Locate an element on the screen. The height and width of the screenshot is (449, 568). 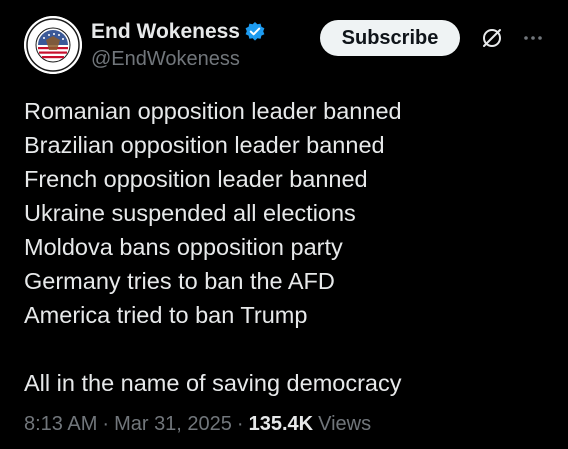
tweet-line: Ukraine suspended all elections is located at coordinates (190, 213).